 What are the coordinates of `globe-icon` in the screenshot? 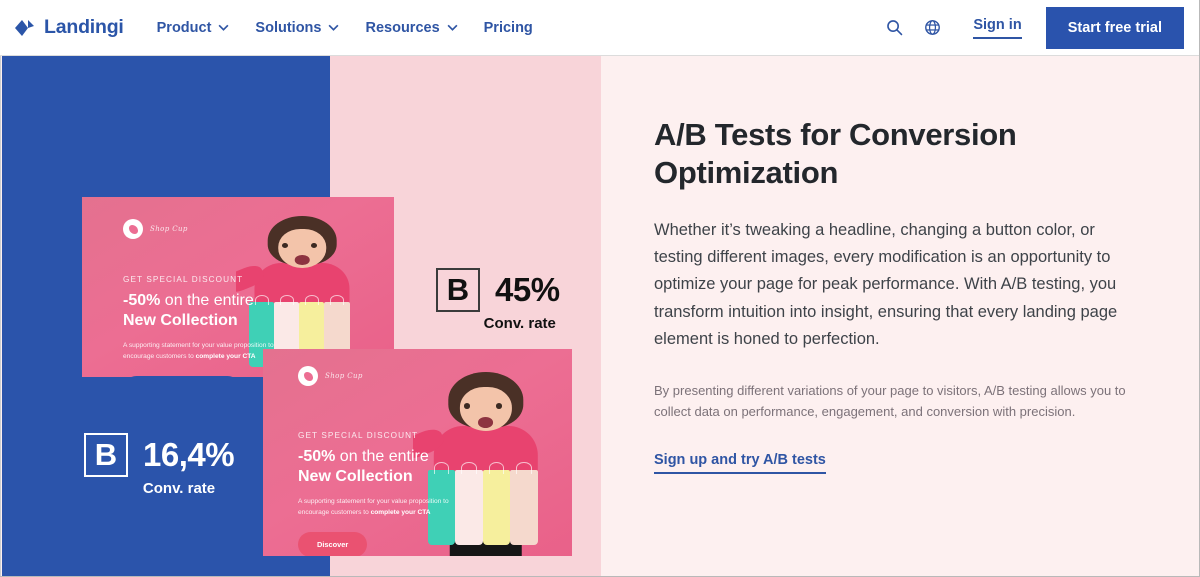 It's located at (932, 27).